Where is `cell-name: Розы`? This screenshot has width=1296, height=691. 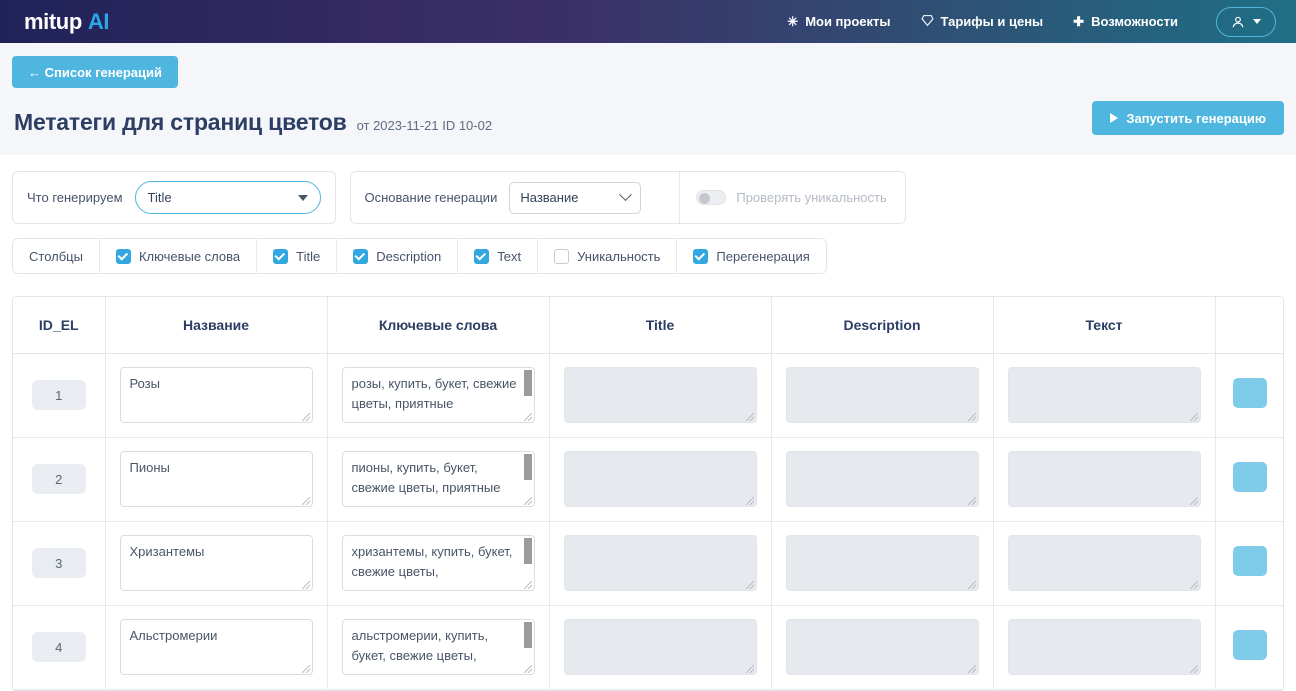
cell-name: Розы is located at coordinates (216, 395).